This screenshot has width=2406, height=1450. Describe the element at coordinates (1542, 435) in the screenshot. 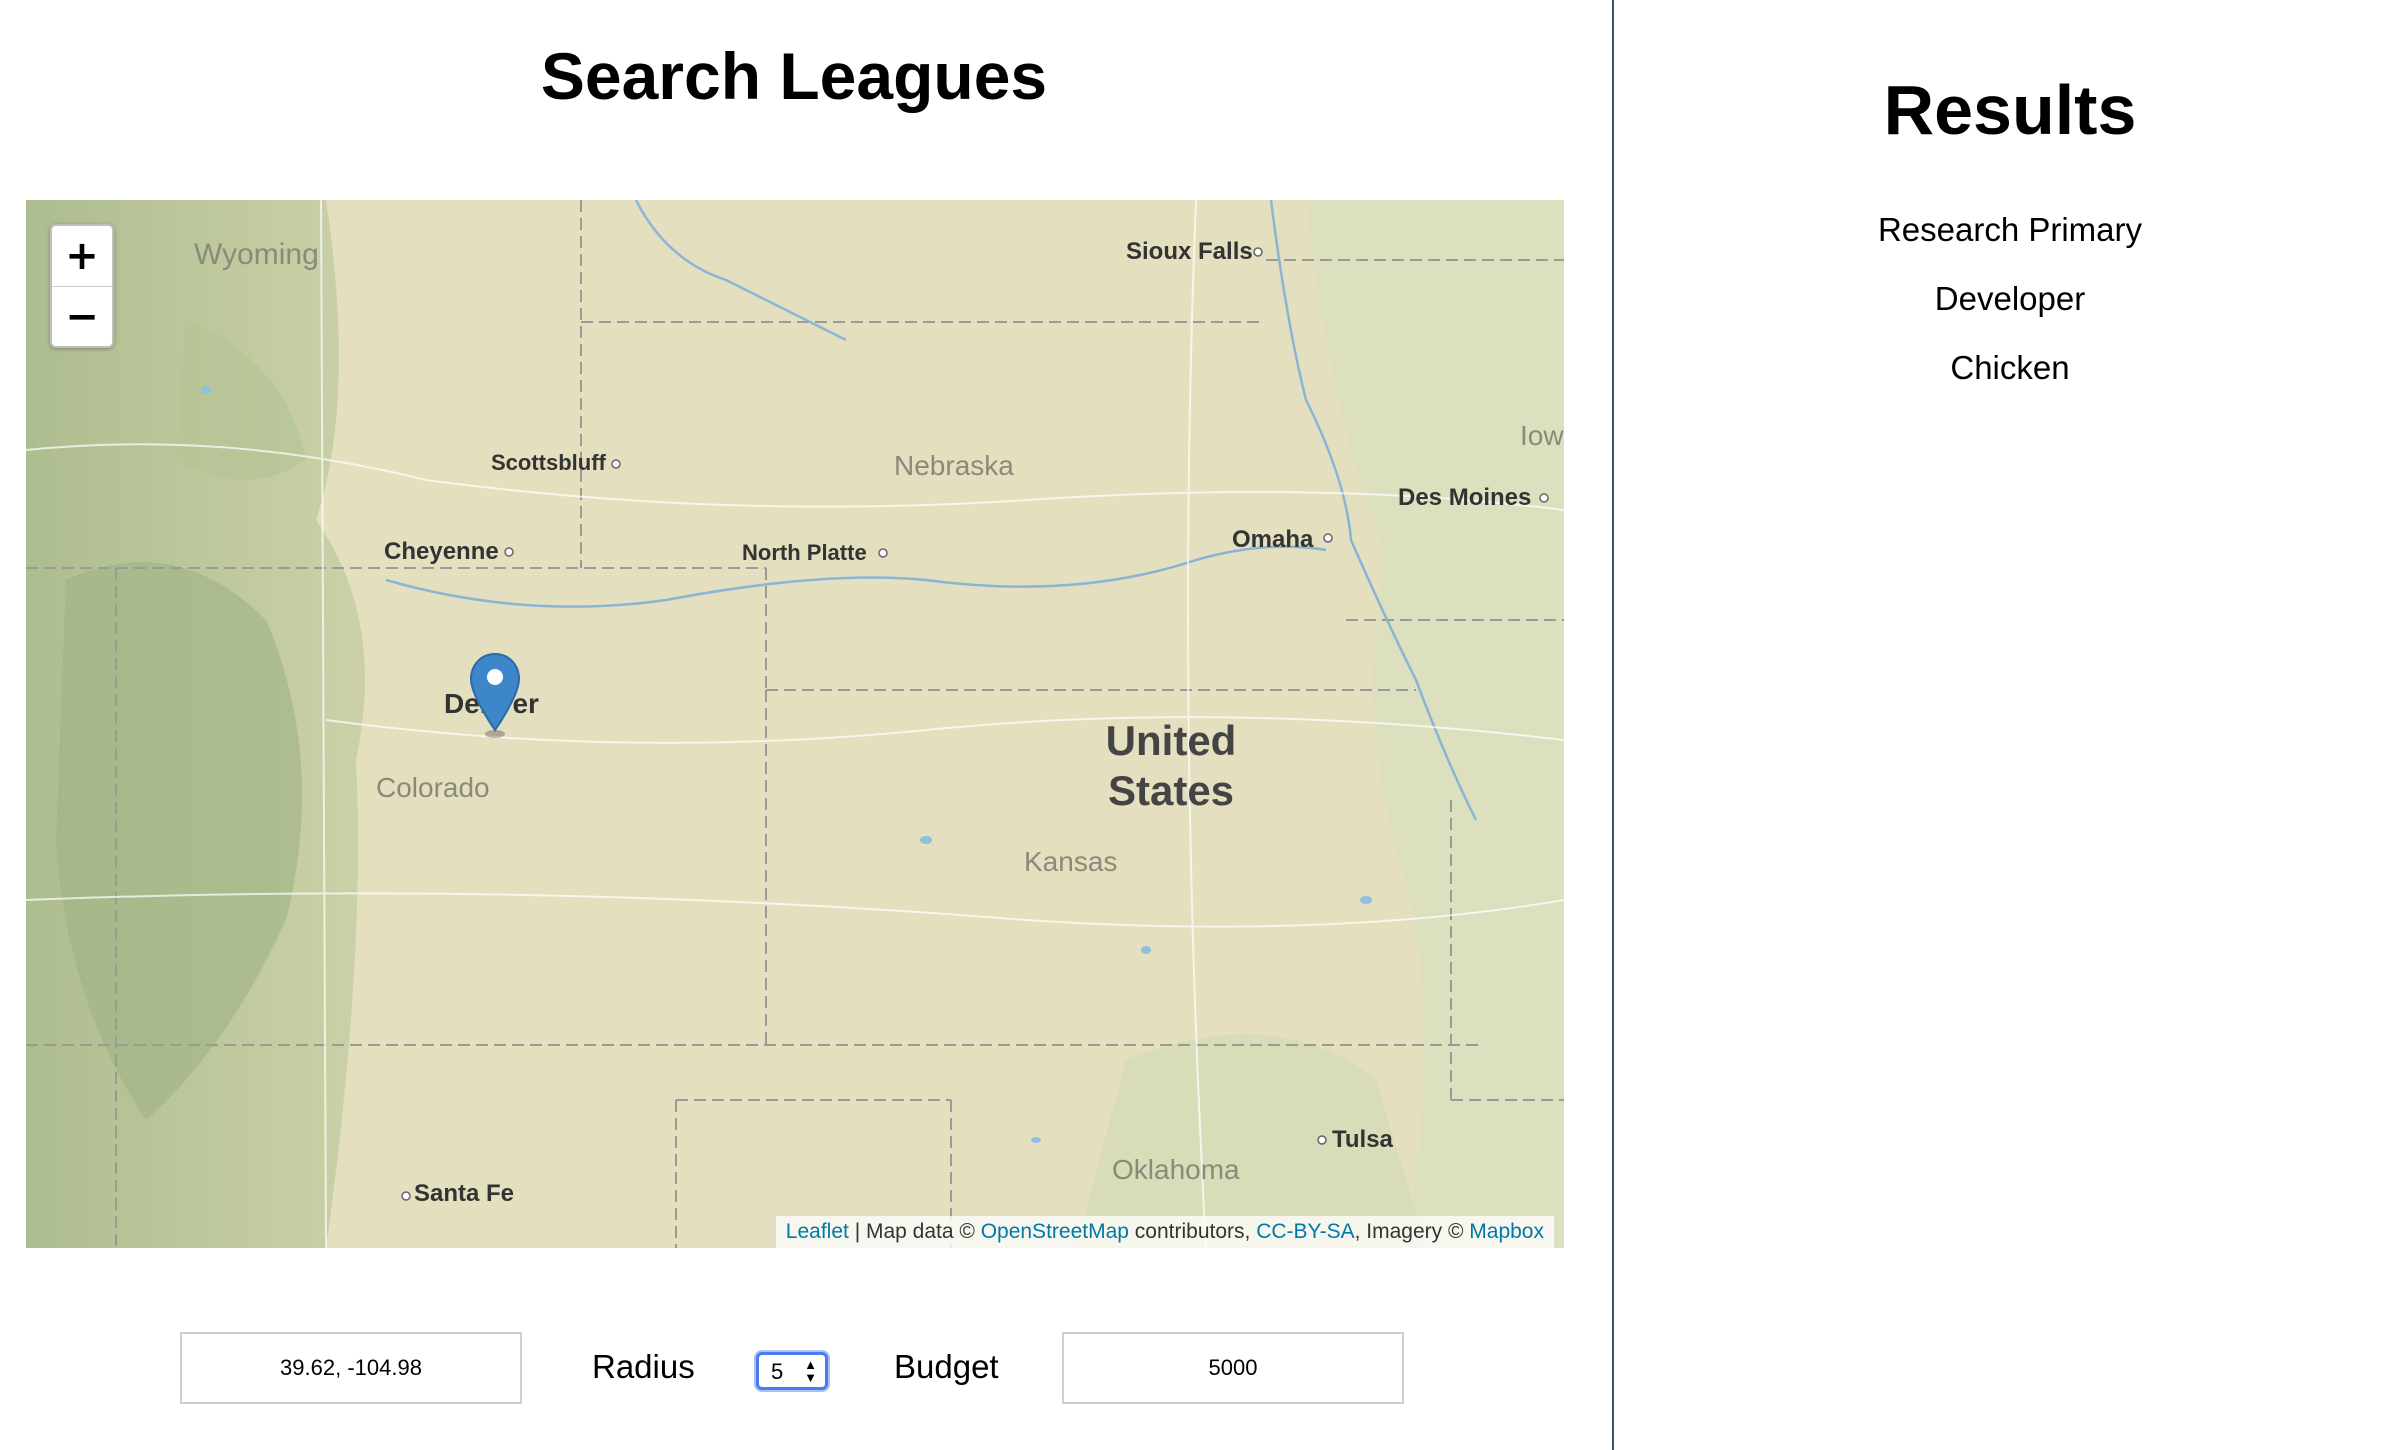

I see `map-label-iowa: Iow` at that location.